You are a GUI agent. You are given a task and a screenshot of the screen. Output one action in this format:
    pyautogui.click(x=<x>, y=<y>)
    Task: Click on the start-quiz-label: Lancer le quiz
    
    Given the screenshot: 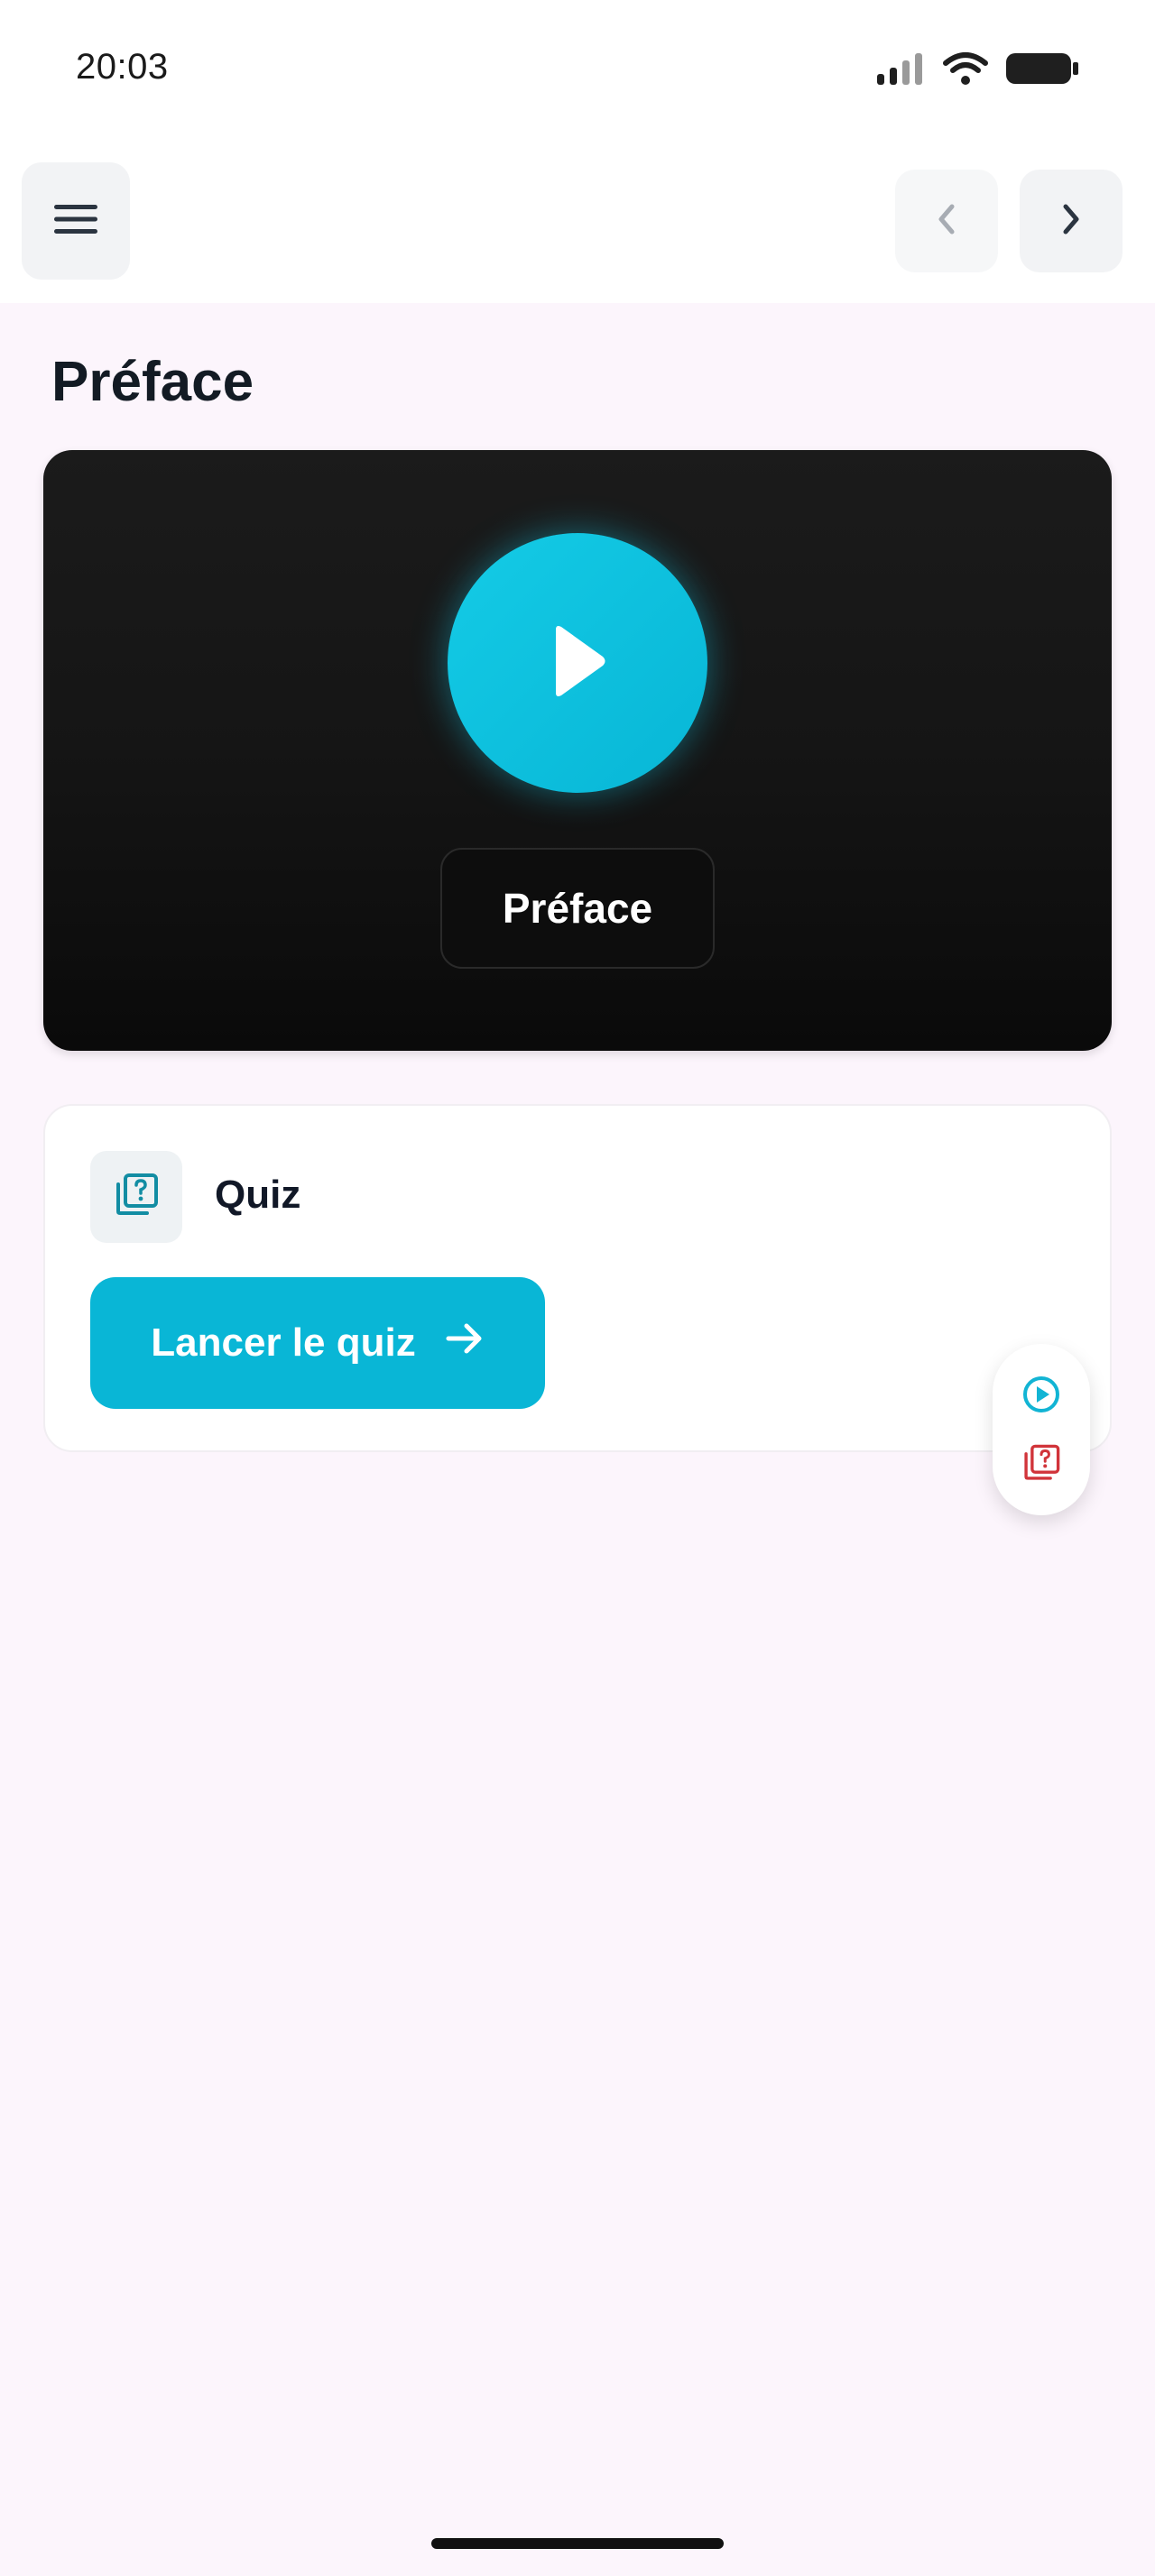 What is the action you would take?
    pyautogui.click(x=283, y=1342)
    